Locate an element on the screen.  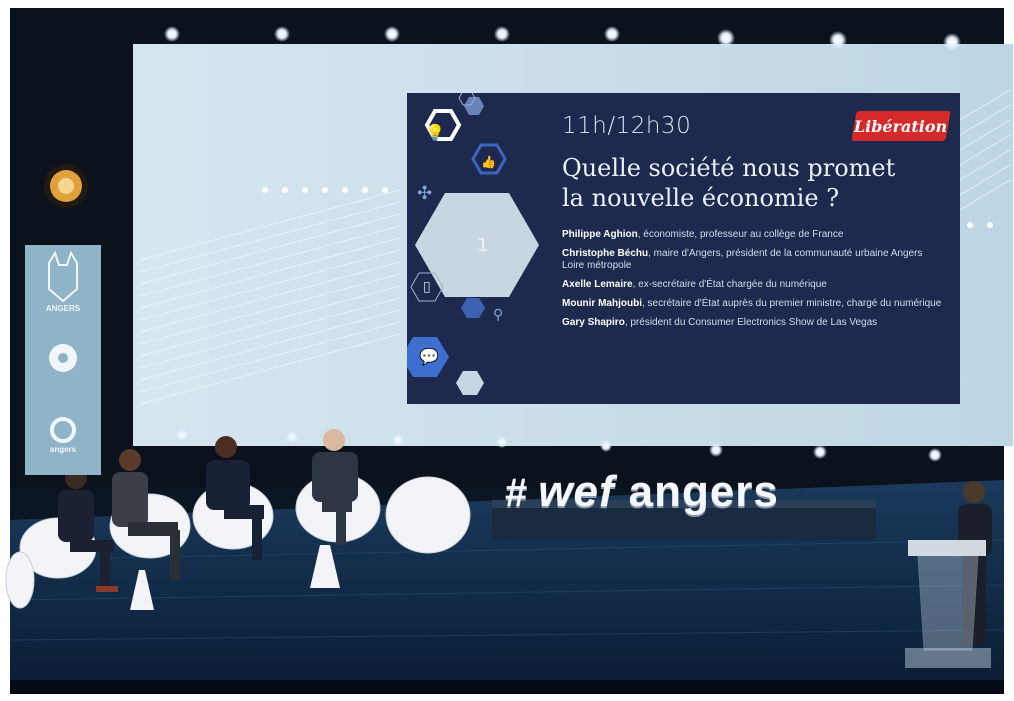
magnifier-icon: ⚲ is located at coordinates (498, 315).